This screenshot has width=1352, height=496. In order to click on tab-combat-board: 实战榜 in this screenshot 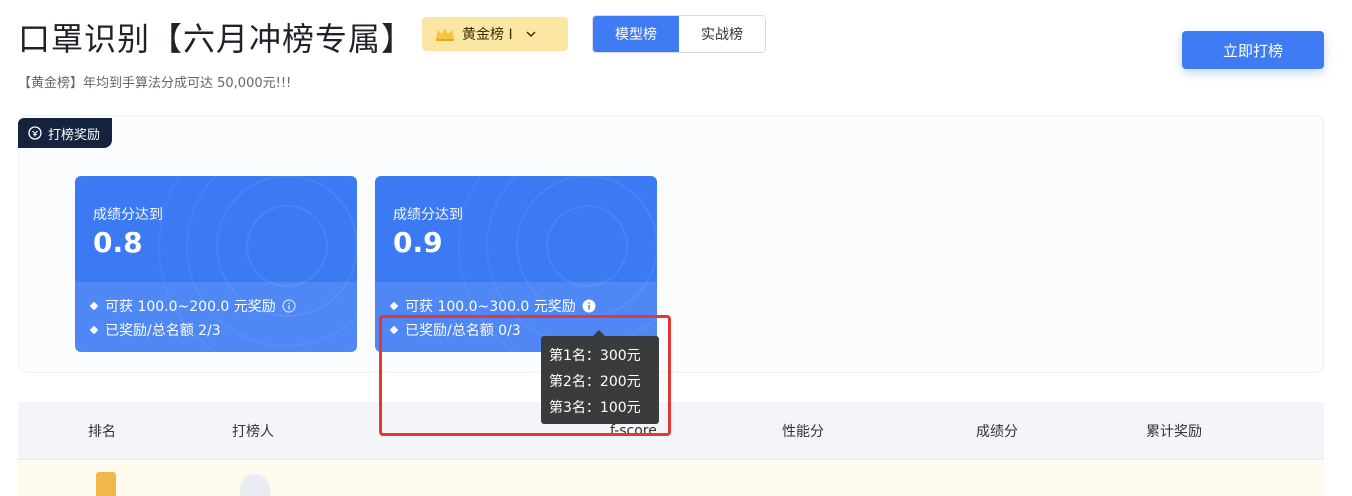, I will do `click(722, 34)`.